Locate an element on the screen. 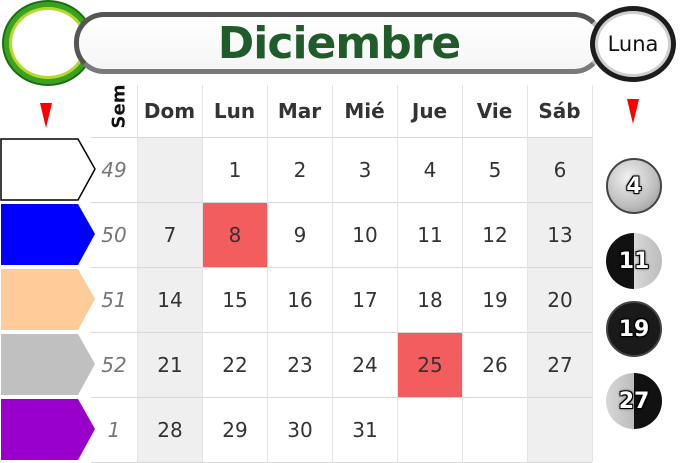 The image size is (682, 463). day-cell: 16 is located at coordinates (300, 300).